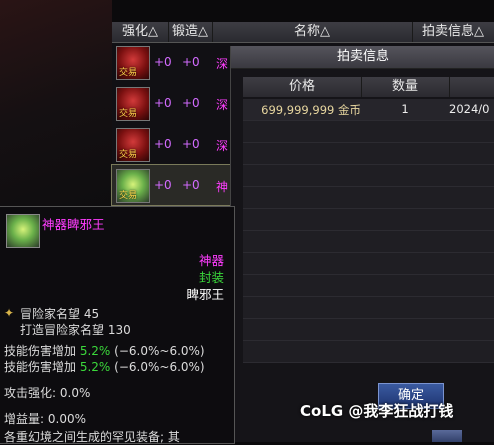 The width and height of the screenshot is (494, 445). I want to click on gain-value: 0.00%, so click(66, 419).